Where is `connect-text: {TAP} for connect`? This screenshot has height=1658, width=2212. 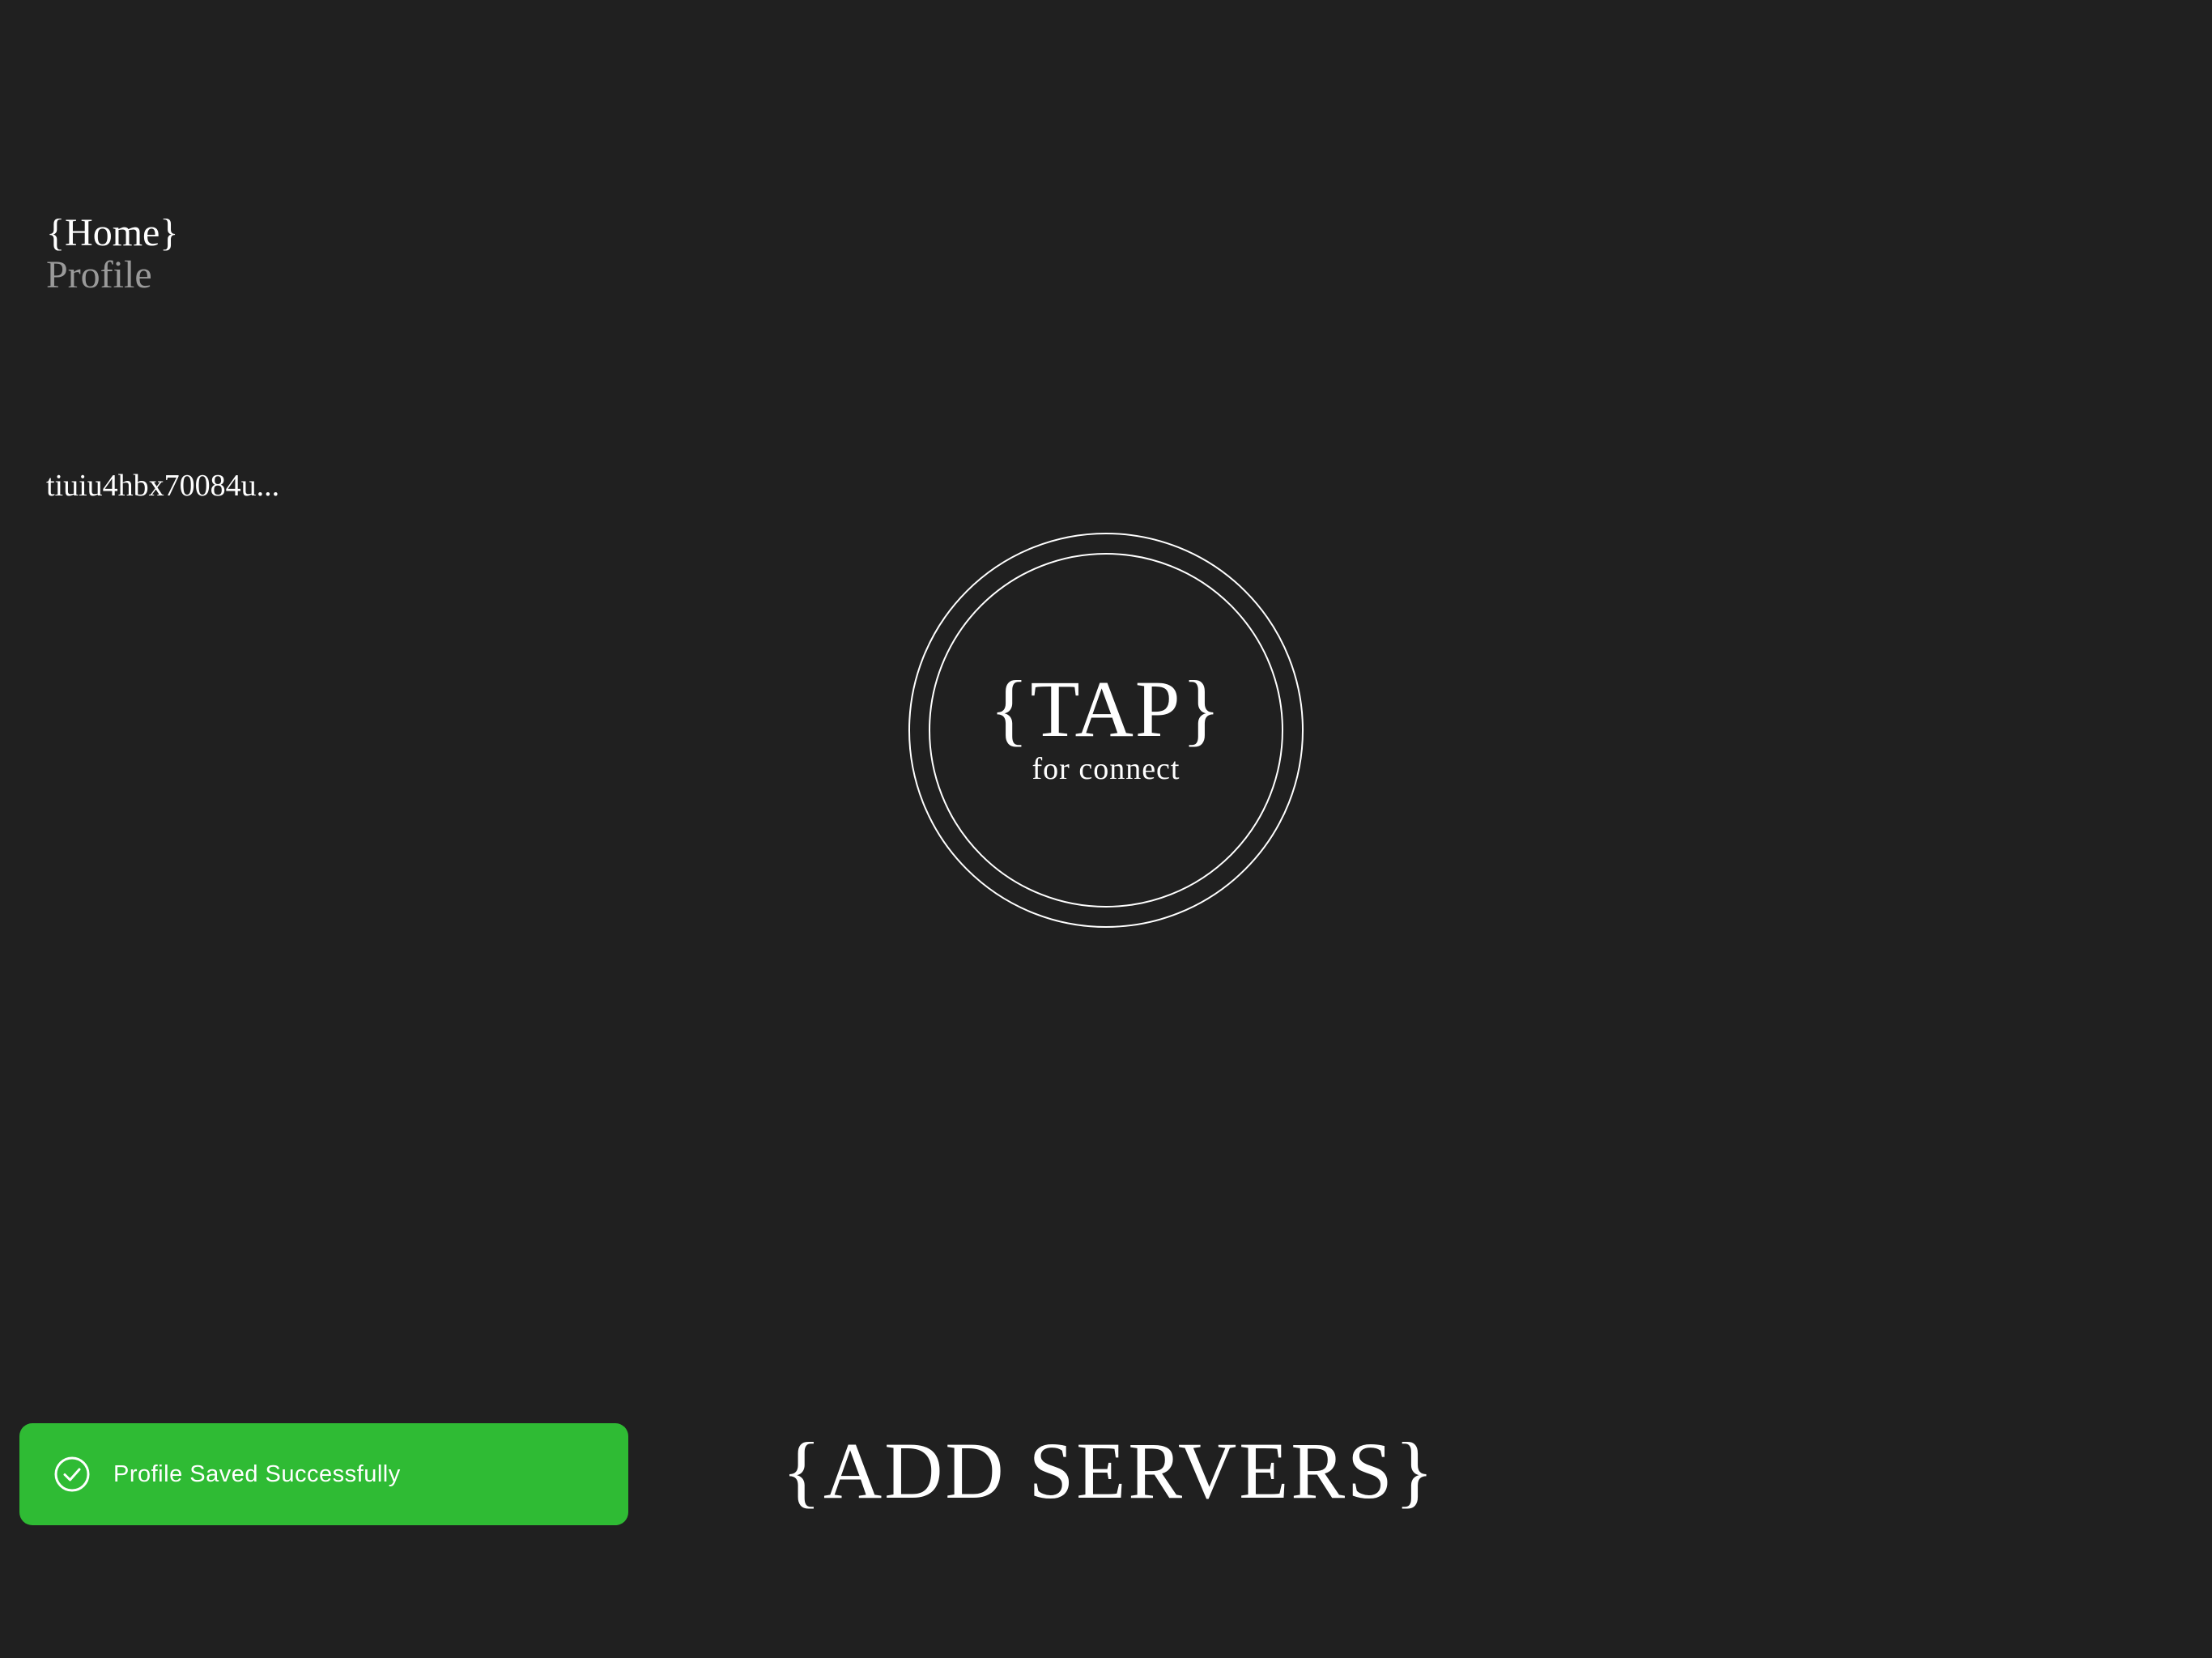
connect-text: {TAP} for connect is located at coordinates (1106, 728).